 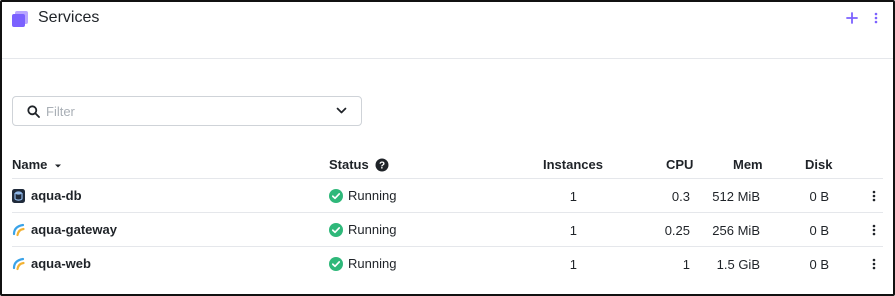 I want to click on add-service-button, so click(x=852, y=18).